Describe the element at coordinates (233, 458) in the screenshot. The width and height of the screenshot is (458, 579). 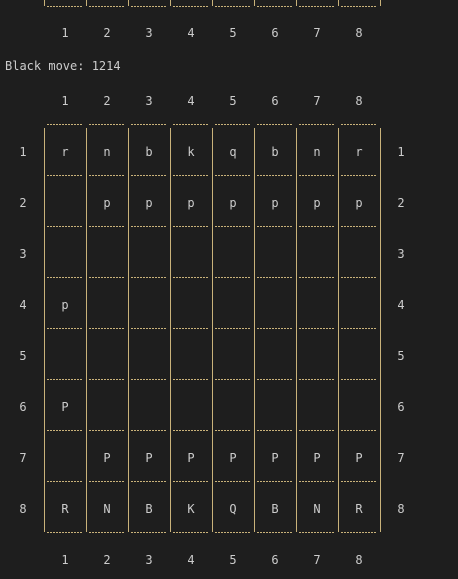
I see `square-7-5: P` at that location.